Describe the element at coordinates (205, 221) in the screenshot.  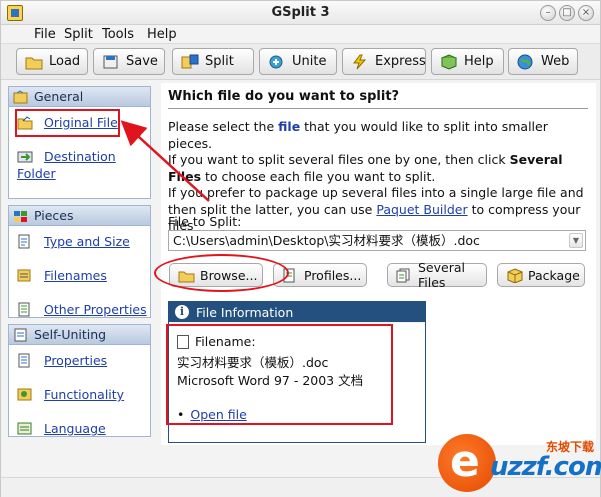
I see `file-to-split-label: File to Split:` at that location.